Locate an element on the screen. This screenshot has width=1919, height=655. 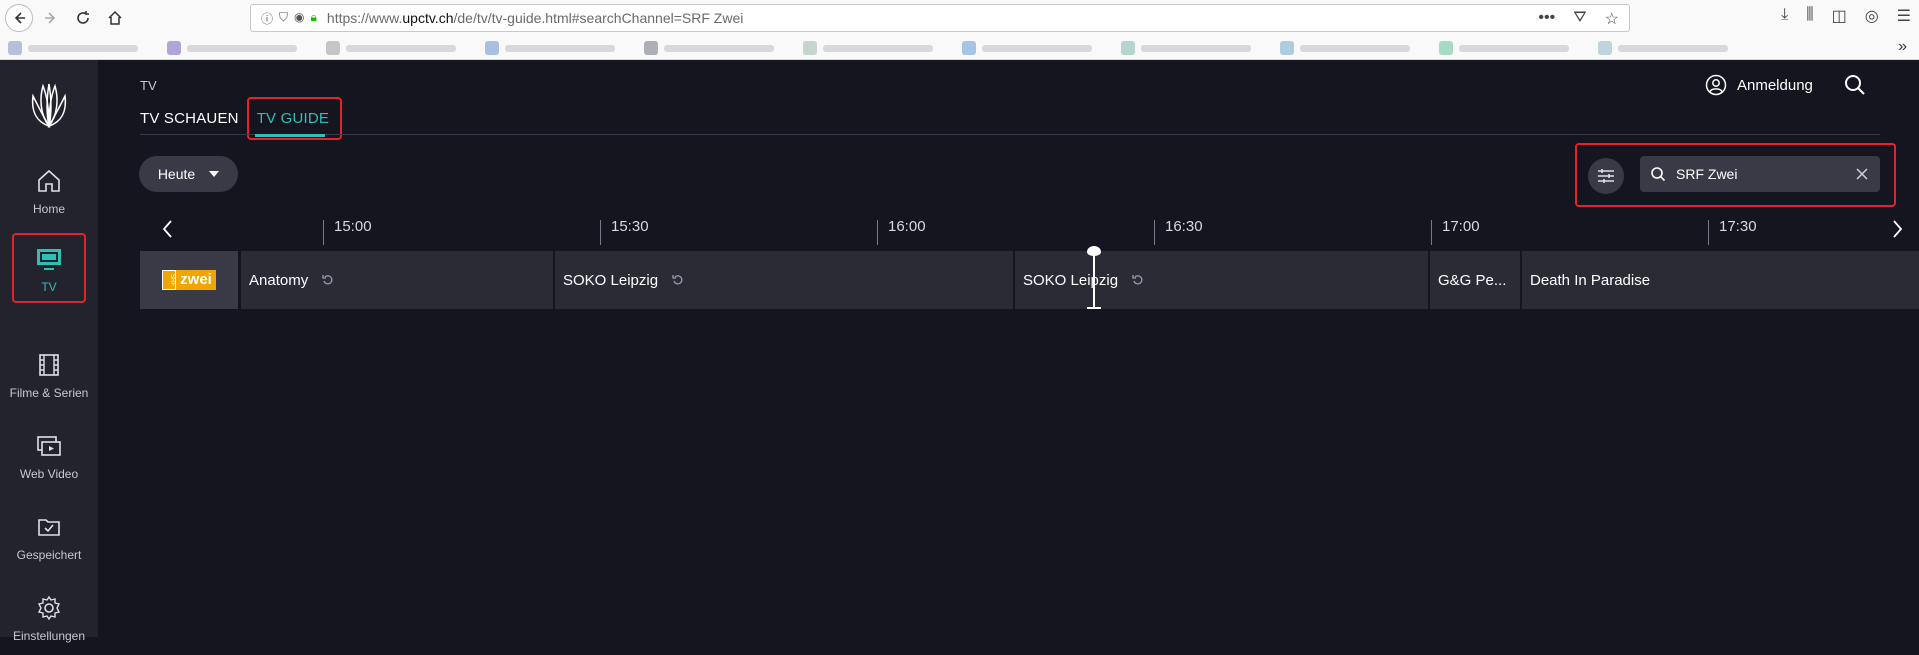
program-title: Death In Paradise is located at coordinates (1590, 280).